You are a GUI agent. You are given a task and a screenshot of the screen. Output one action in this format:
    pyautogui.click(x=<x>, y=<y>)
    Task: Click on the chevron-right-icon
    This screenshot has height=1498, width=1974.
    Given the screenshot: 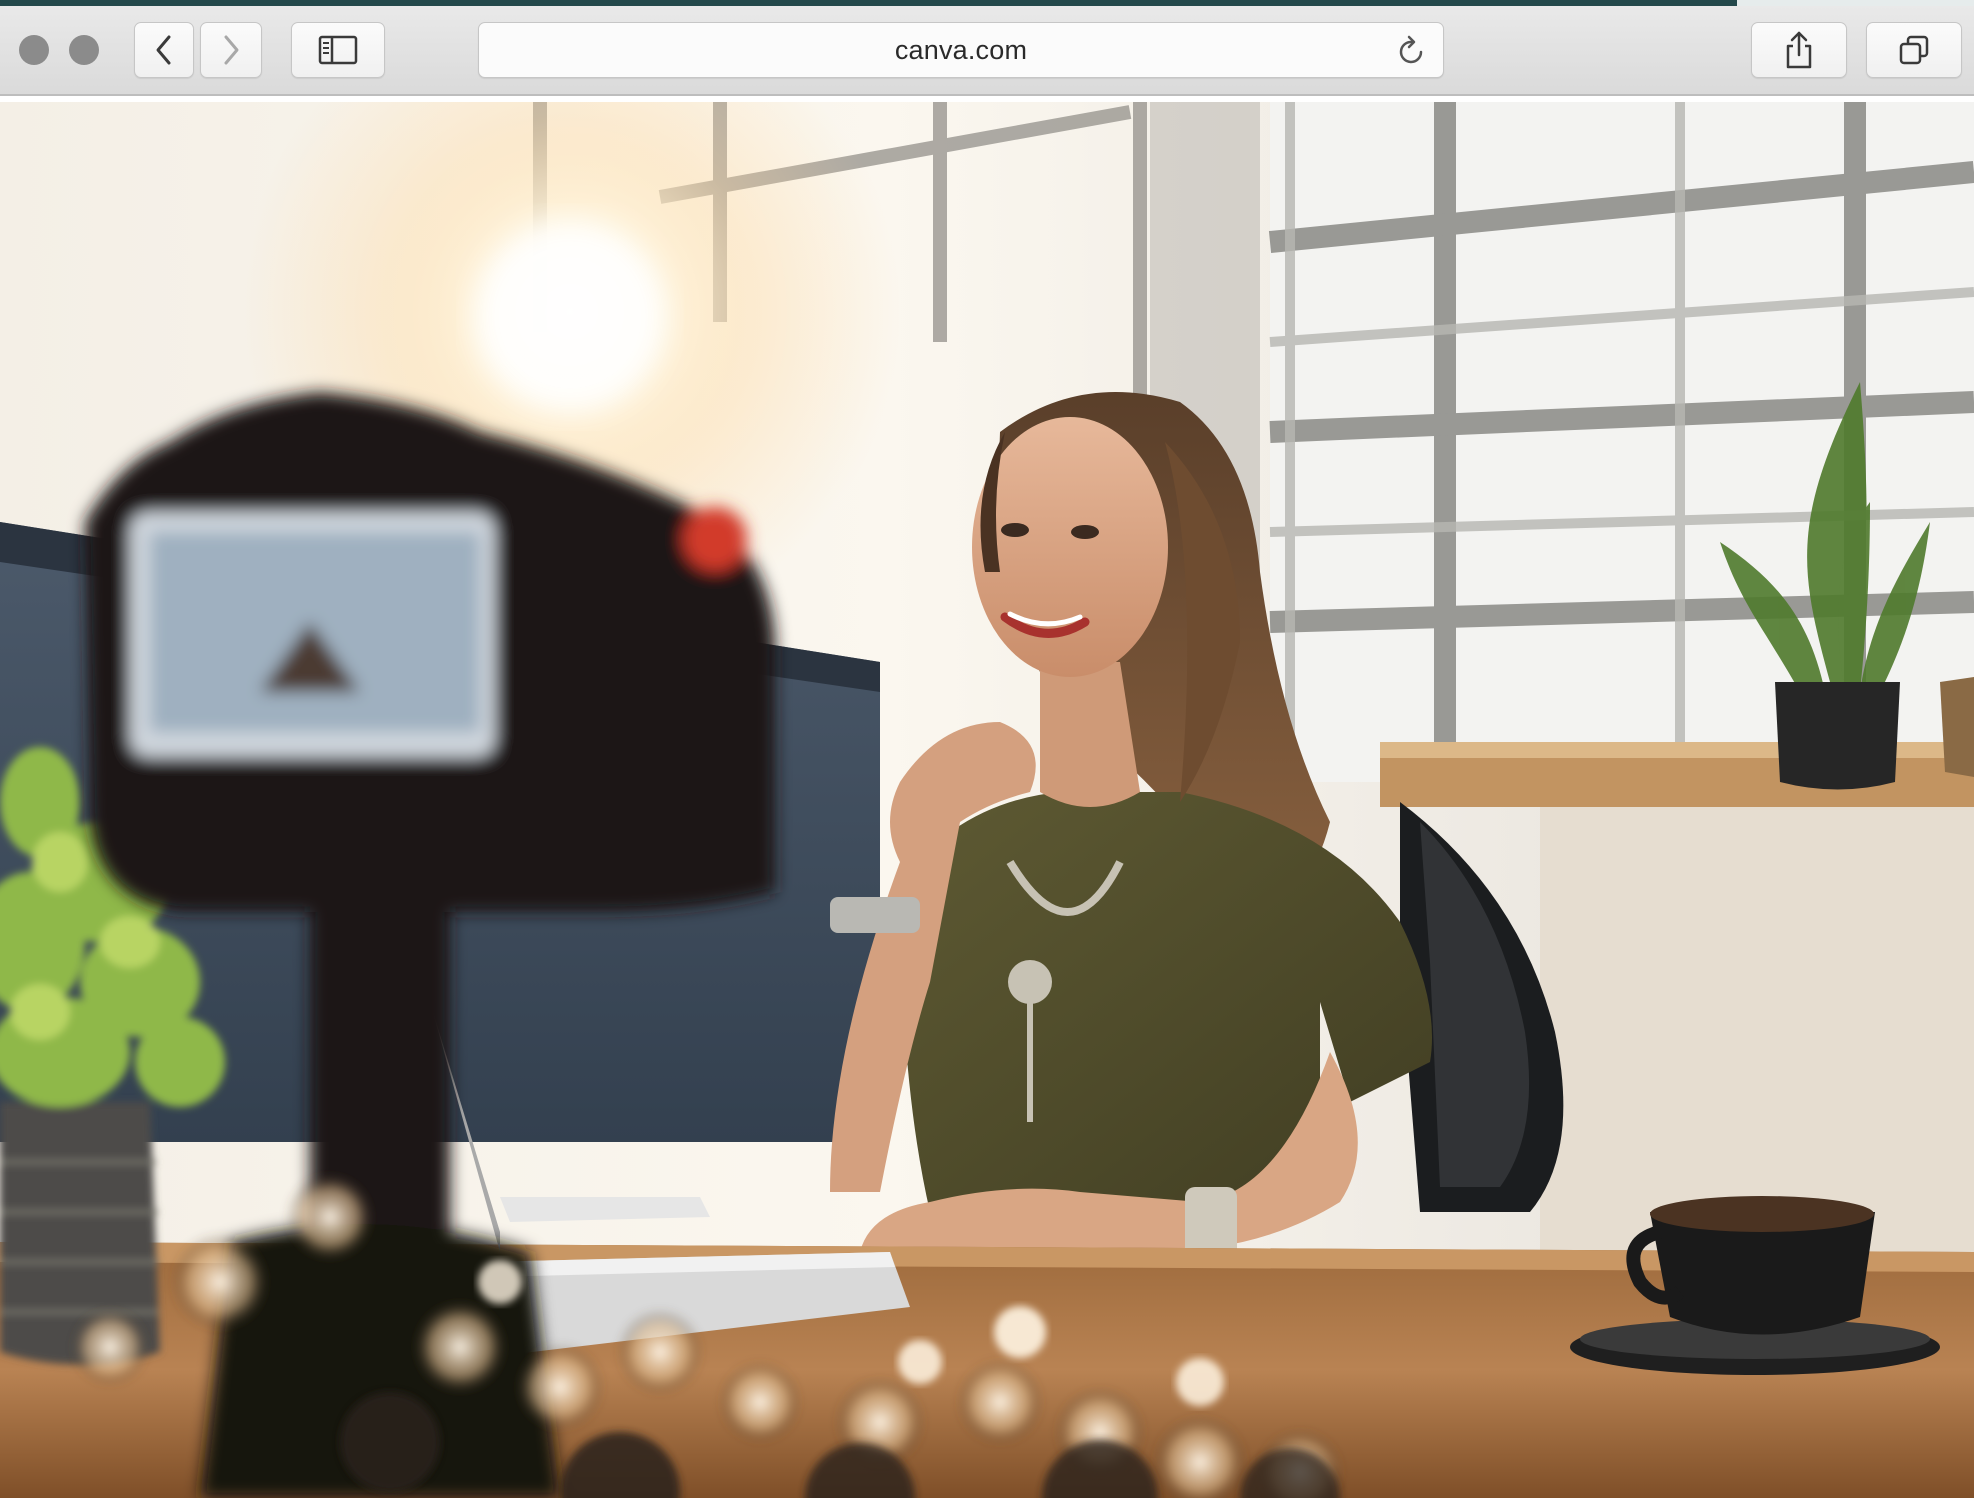 What is the action you would take?
    pyautogui.click(x=231, y=50)
    